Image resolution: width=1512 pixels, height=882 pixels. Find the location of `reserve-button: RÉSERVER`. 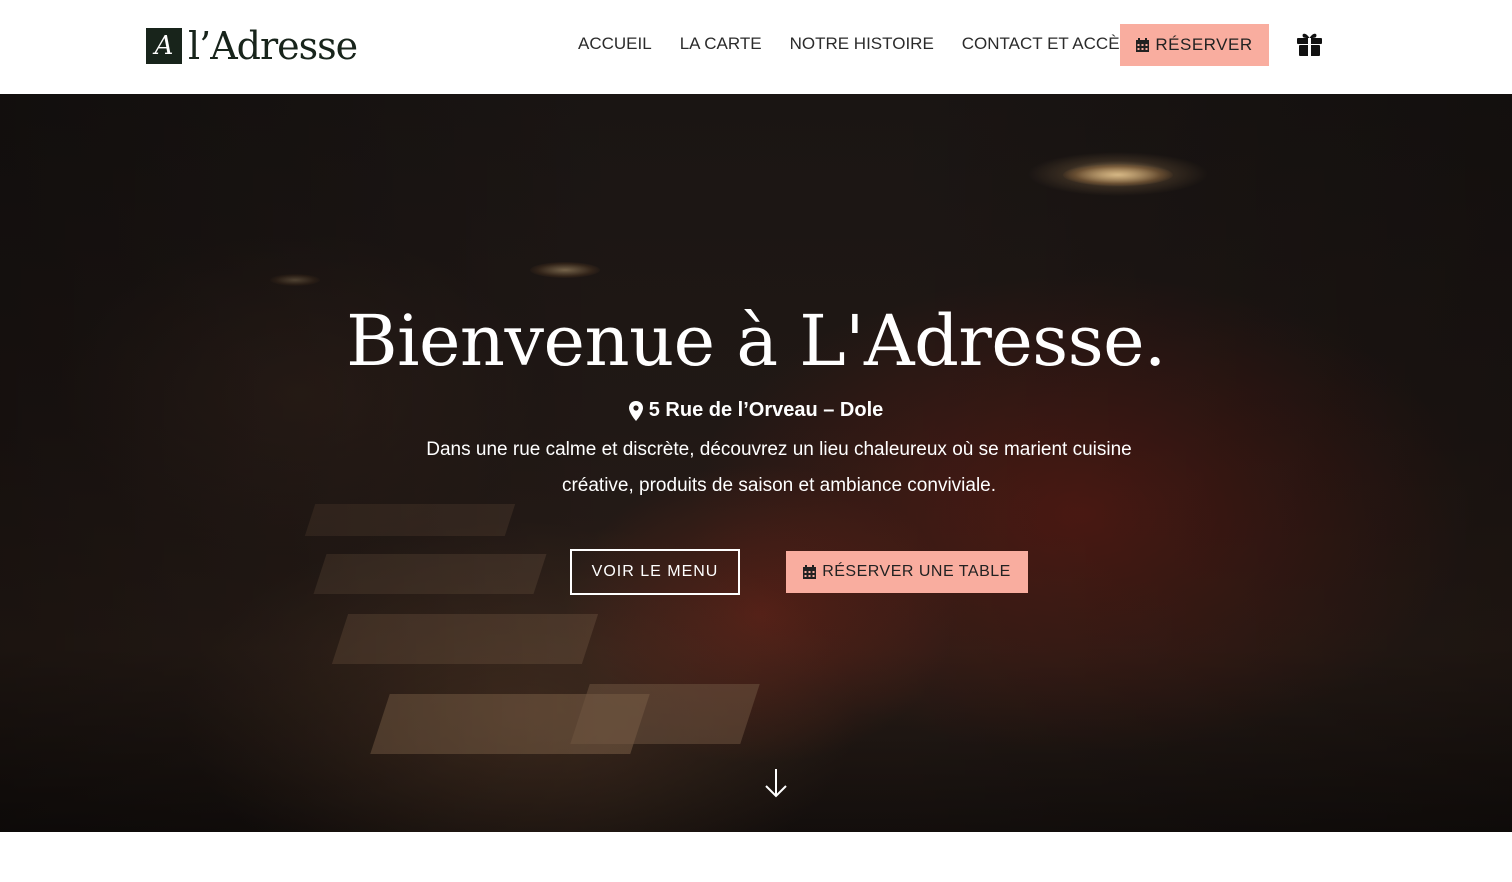

reserve-button: RÉSERVER is located at coordinates (1194, 45).